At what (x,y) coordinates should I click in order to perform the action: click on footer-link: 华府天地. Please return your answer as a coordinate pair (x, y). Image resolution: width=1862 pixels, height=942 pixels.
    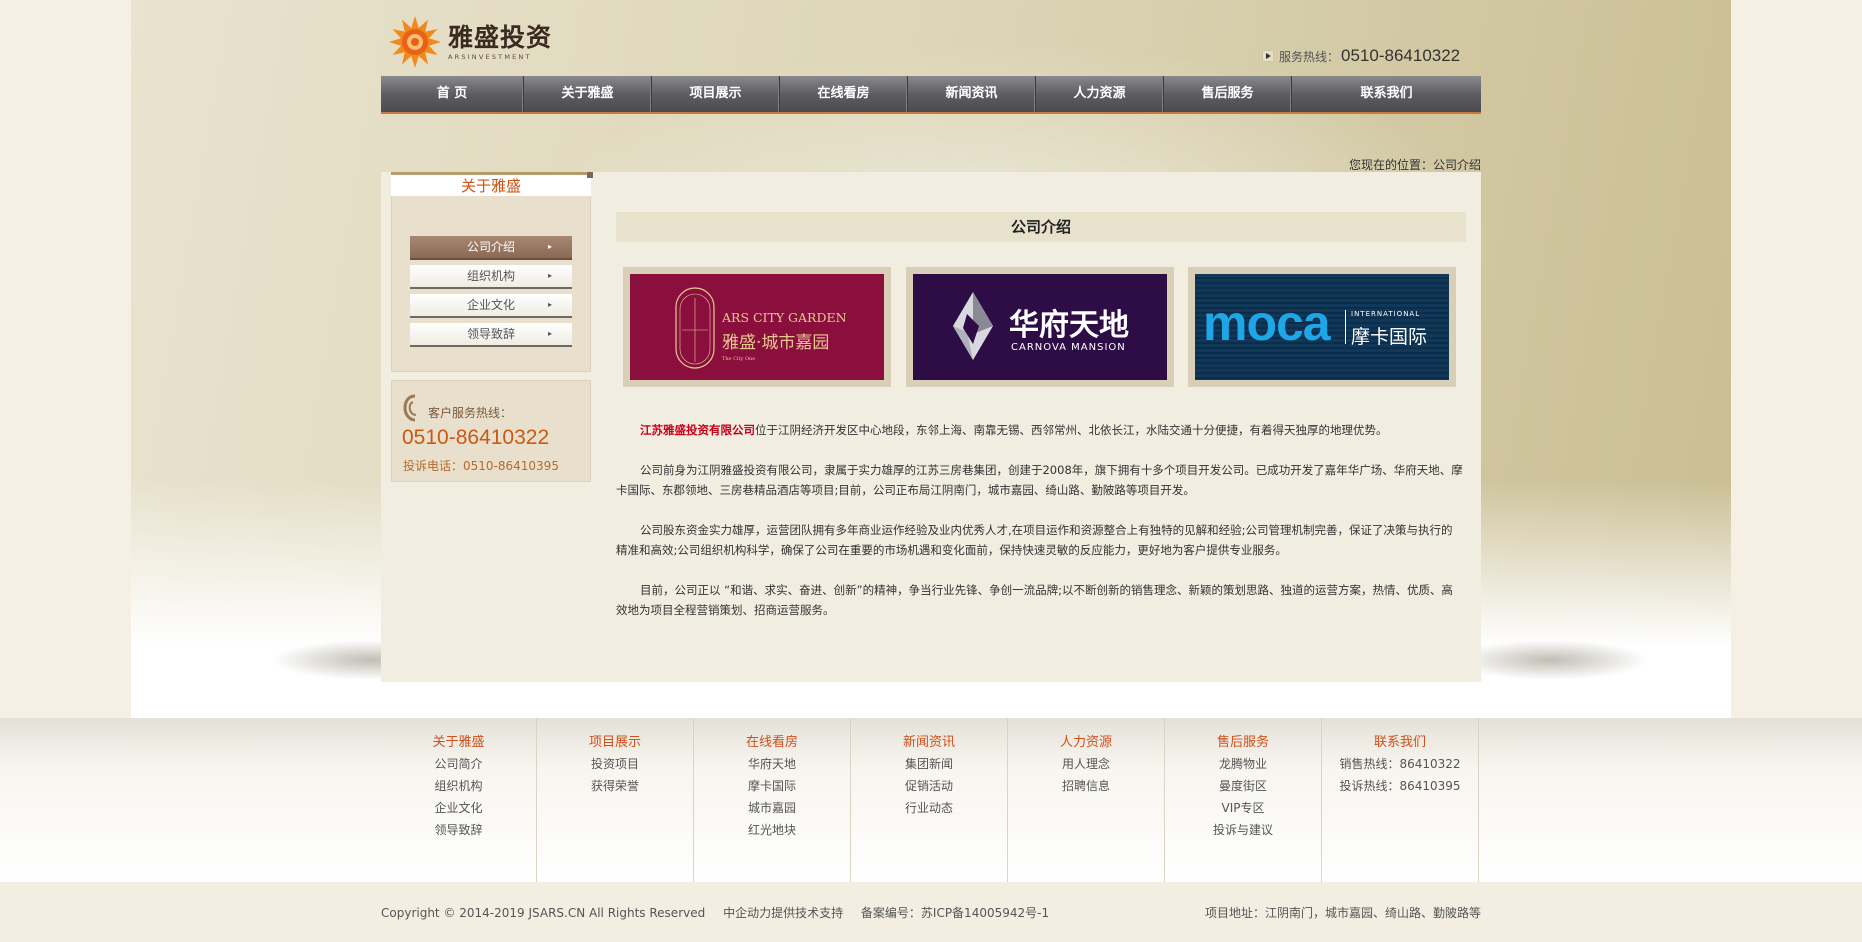
    Looking at the image, I should click on (772, 764).